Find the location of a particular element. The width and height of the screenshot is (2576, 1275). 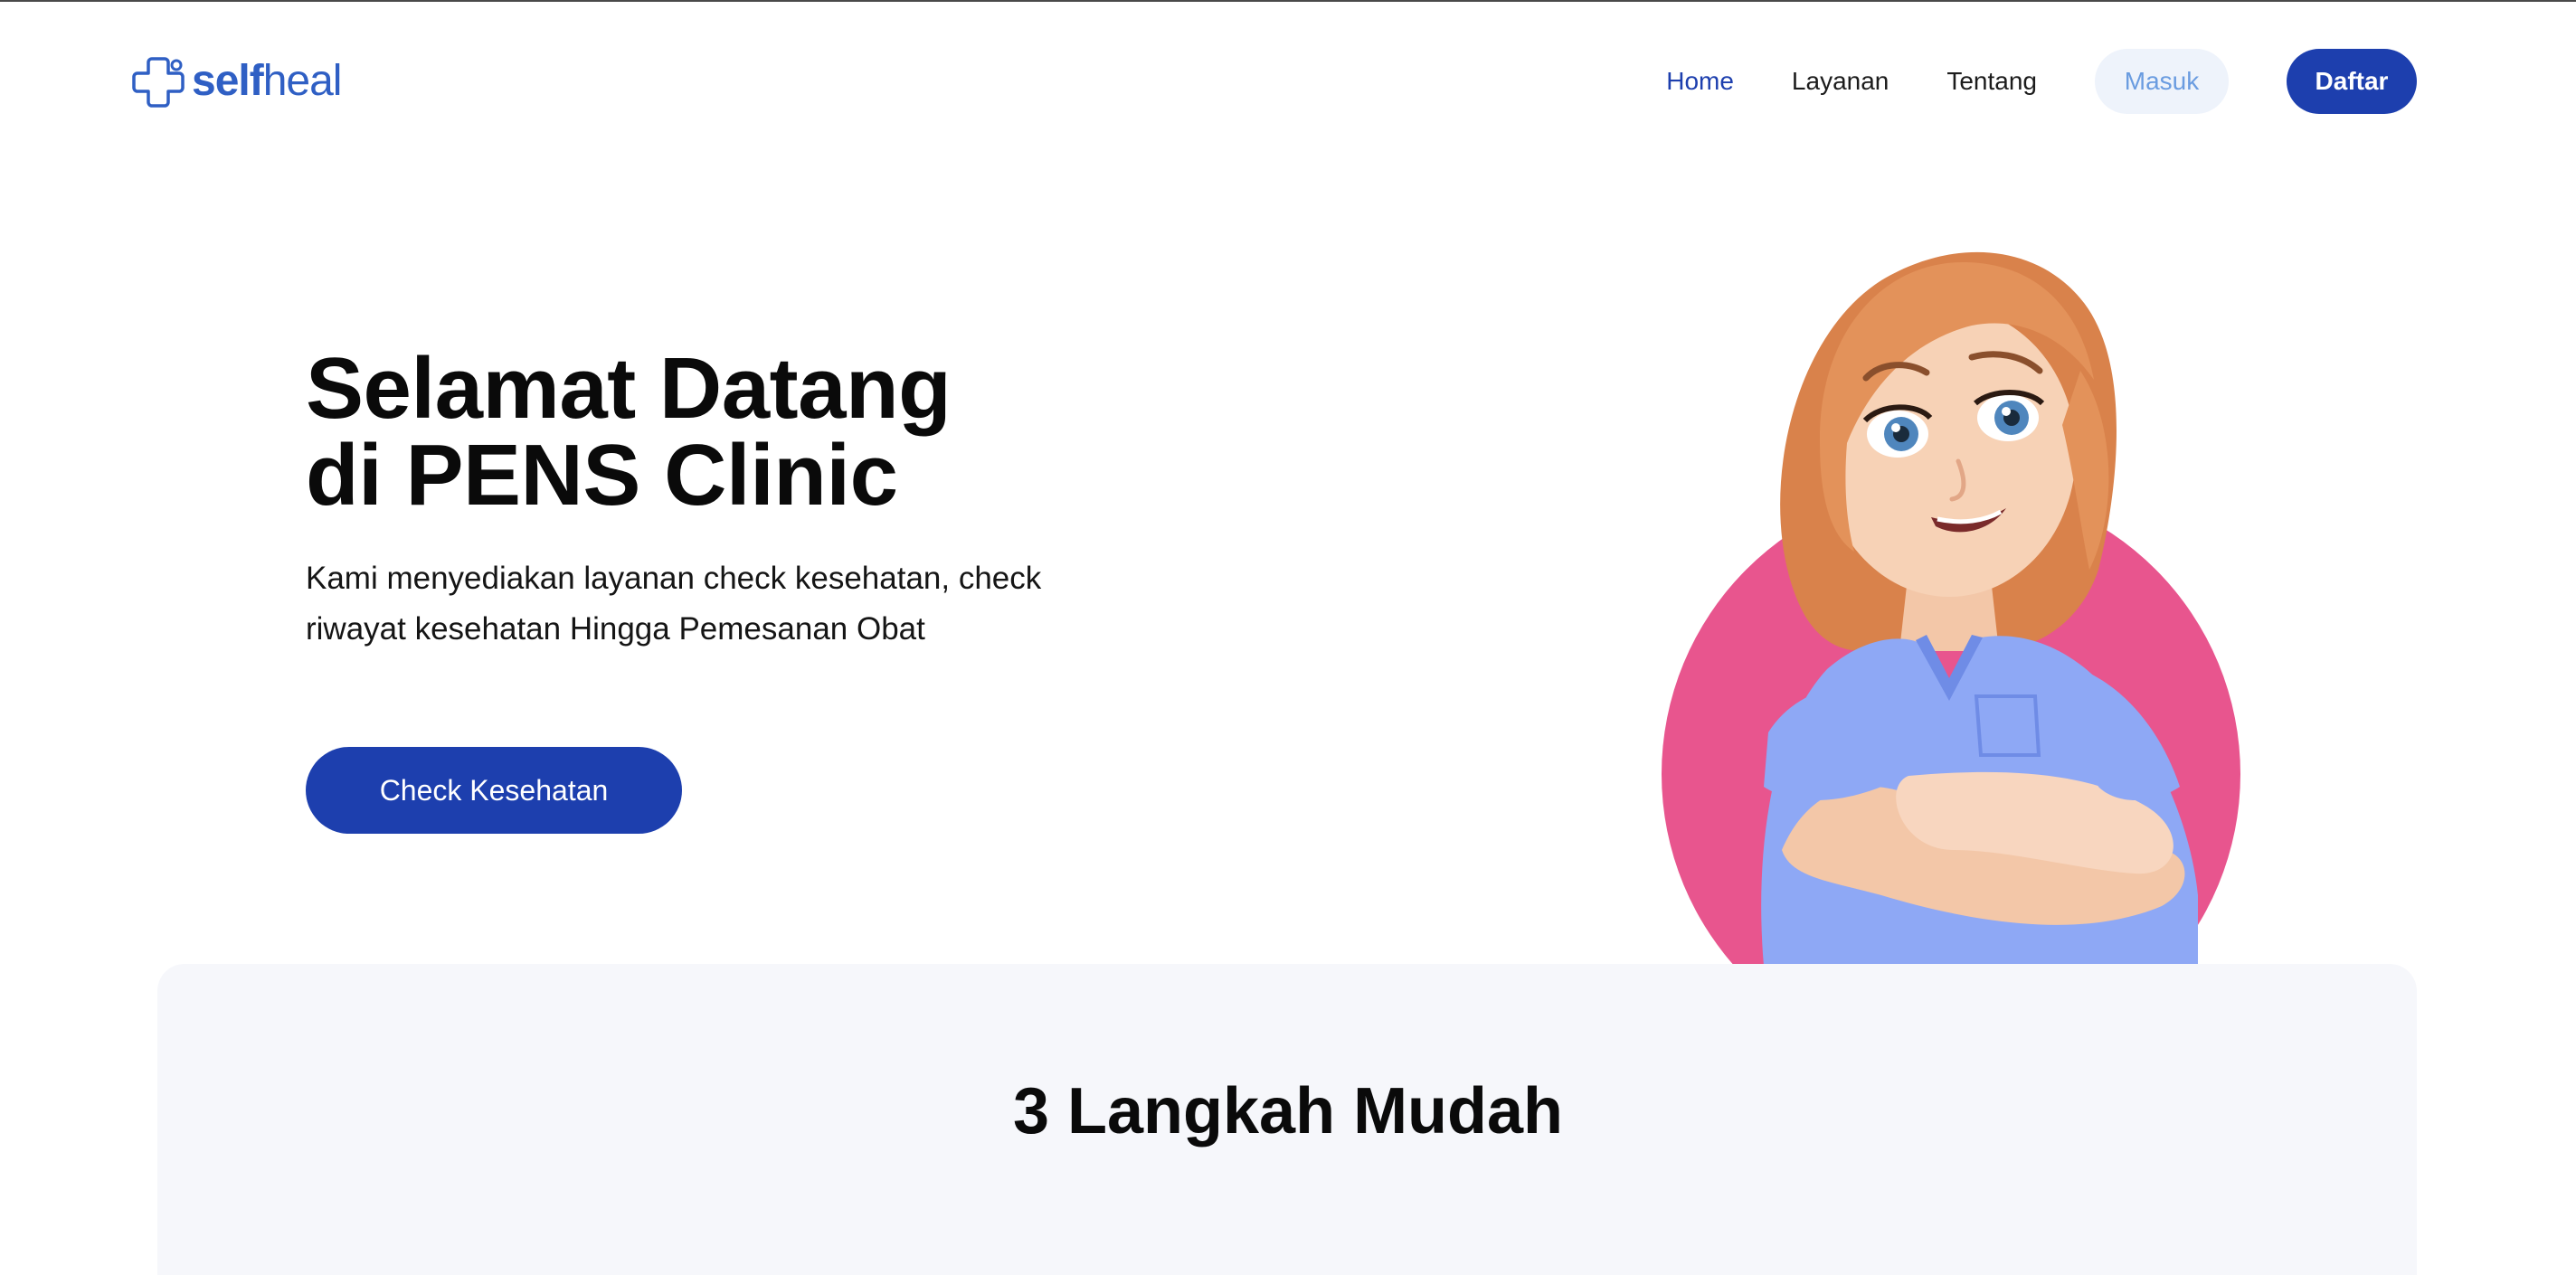

hero-title: Selamat Datang di PENS Clinic is located at coordinates (629, 432).